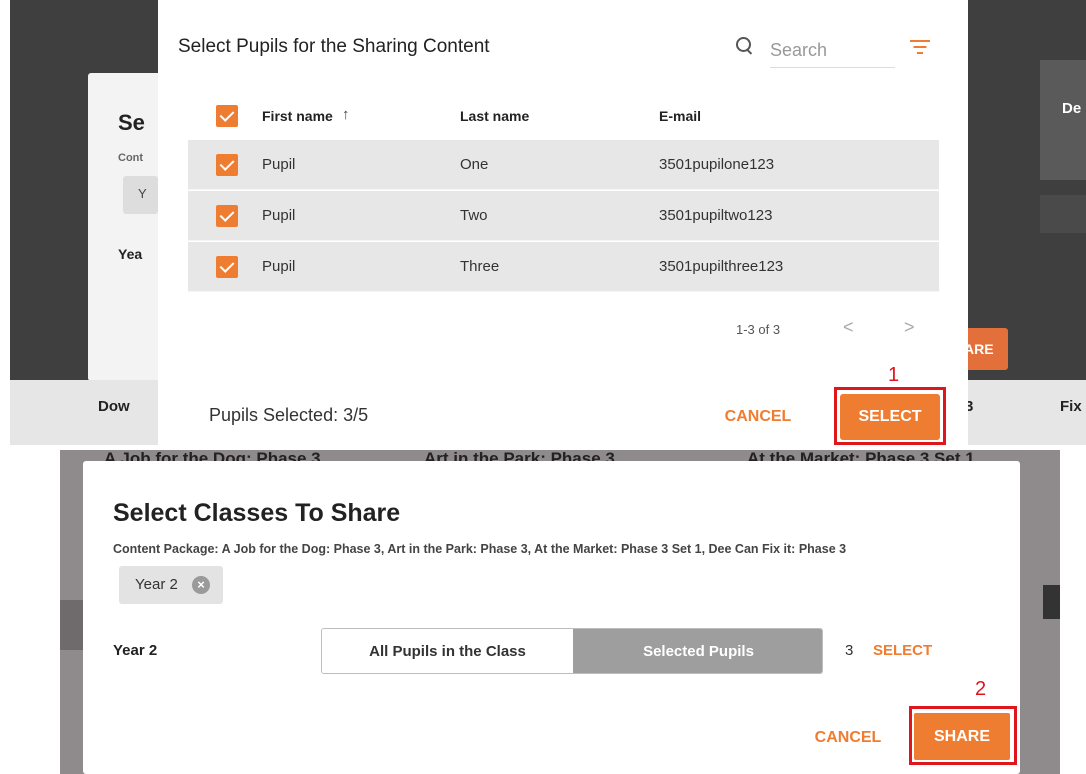 This screenshot has width=1086, height=774. Describe the element at coordinates (346, 114) in the screenshot. I see `arrow-up-icon: ↑` at that location.